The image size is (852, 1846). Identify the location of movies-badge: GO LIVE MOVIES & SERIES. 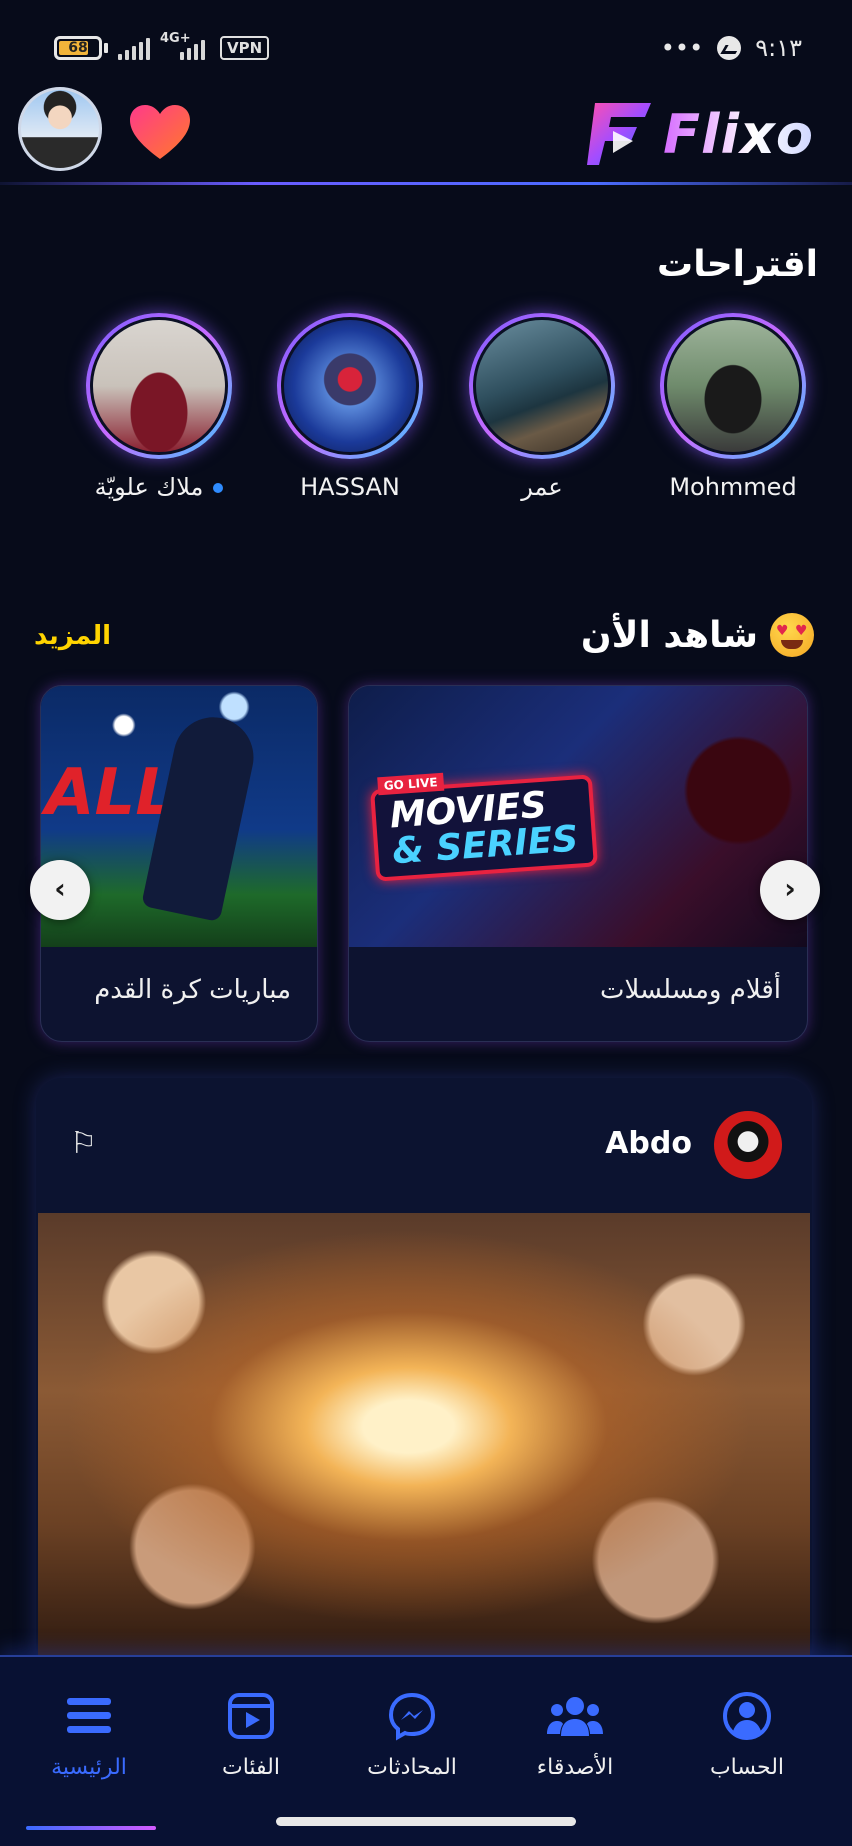
(484, 827).